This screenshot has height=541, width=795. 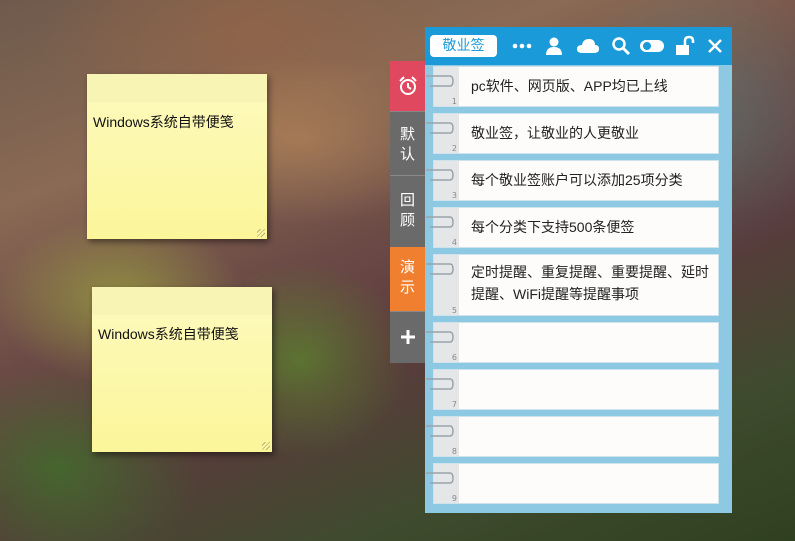 I want to click on note-row: 7, so click(x=576, y=389).